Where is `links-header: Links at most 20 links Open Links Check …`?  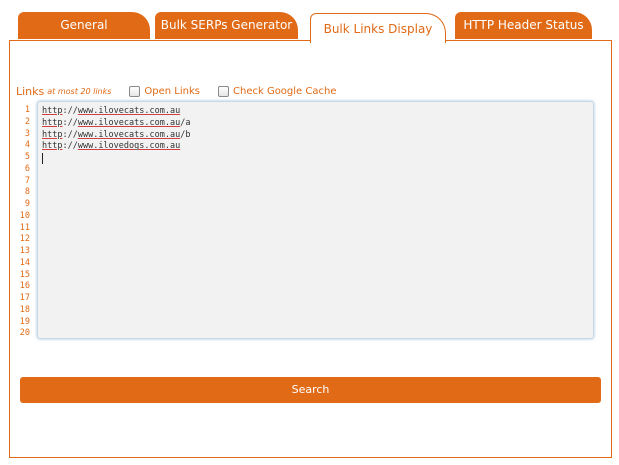 links-header: Links at most 20 links Open Links Check … is located at coordinates (176, 91).